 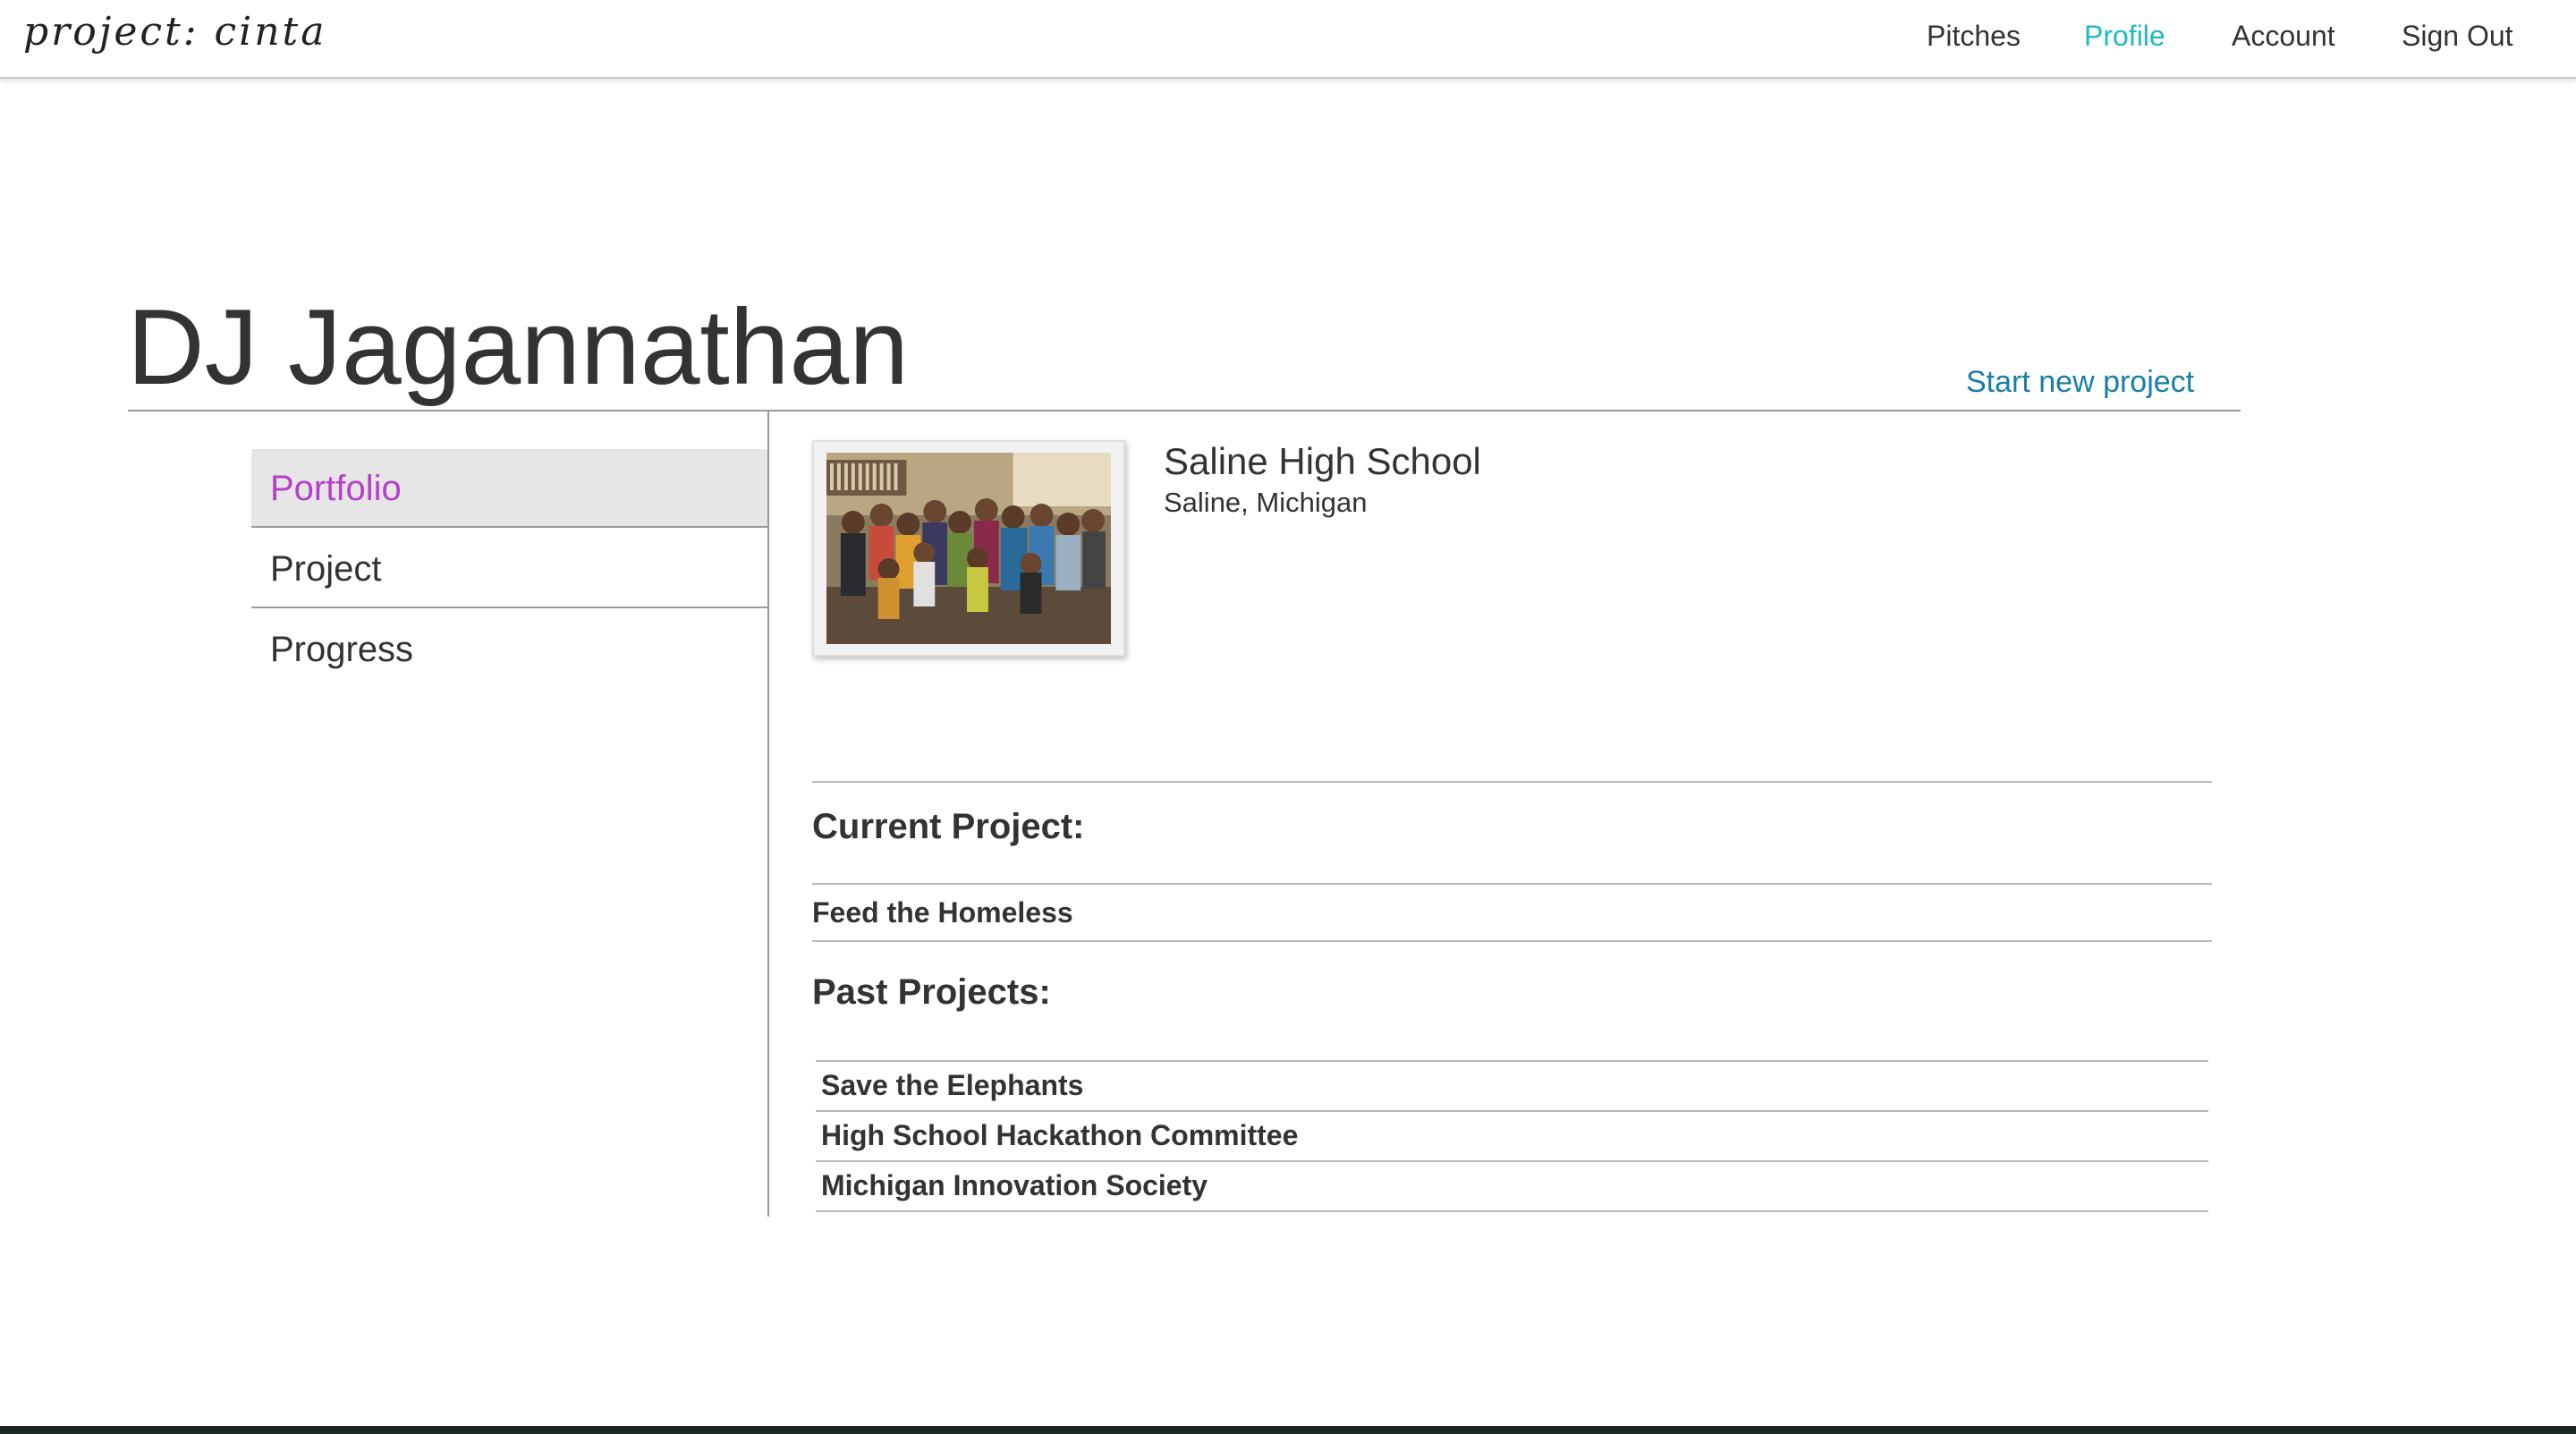 I want to click on nav-link-account: Account, so click(x=2283, y=36).